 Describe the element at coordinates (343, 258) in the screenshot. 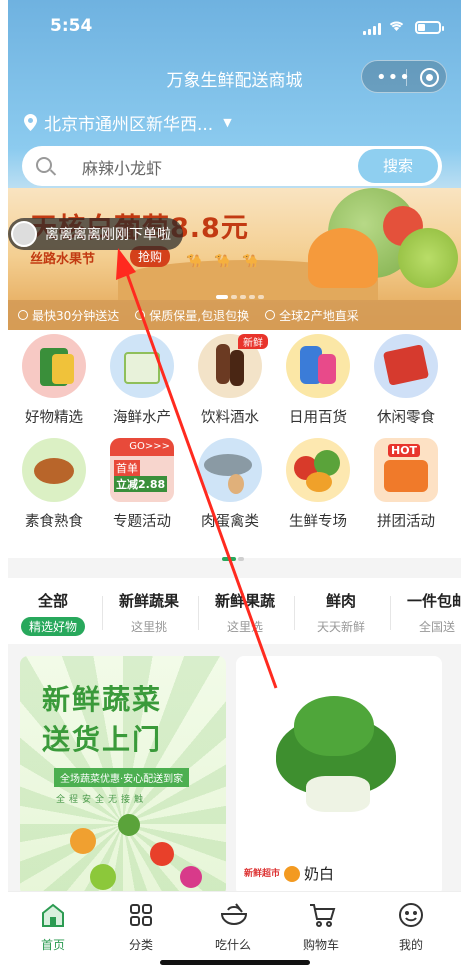

I see `melon-slice-graphic` at that location.